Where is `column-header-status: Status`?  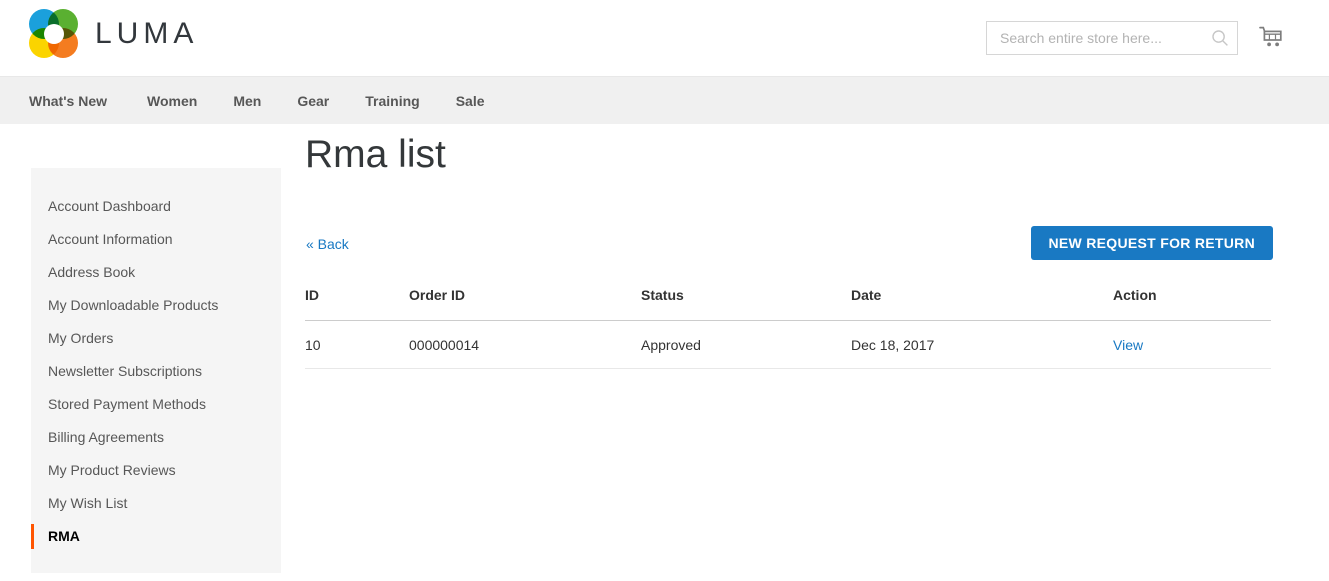
column-header-status: Status is located at coordinates (746, 303).